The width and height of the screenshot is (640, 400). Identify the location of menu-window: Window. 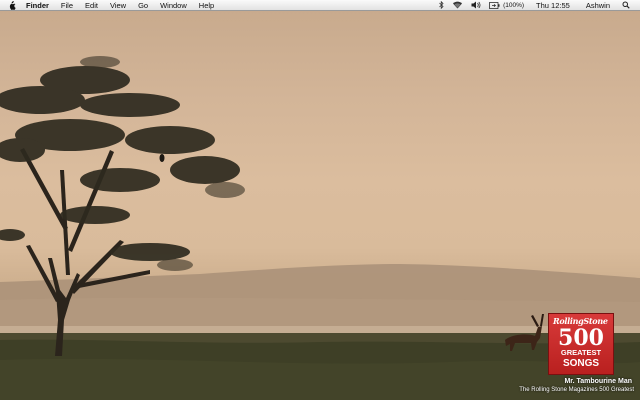
(173, 5).